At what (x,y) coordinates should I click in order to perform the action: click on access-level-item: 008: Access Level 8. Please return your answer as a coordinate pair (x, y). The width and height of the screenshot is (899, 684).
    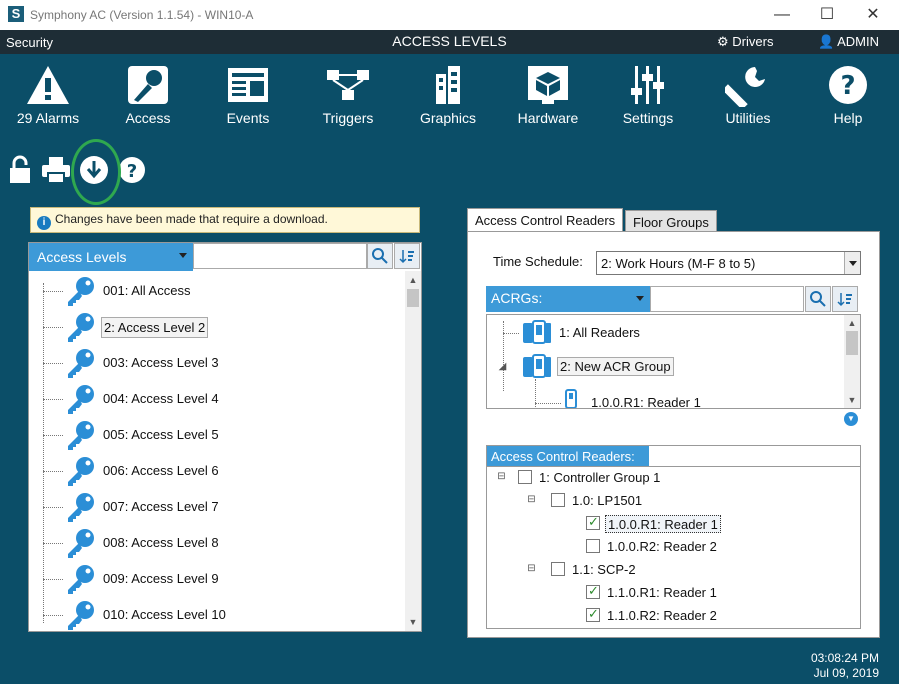
    Looking at the image, I should click on (217, 543).